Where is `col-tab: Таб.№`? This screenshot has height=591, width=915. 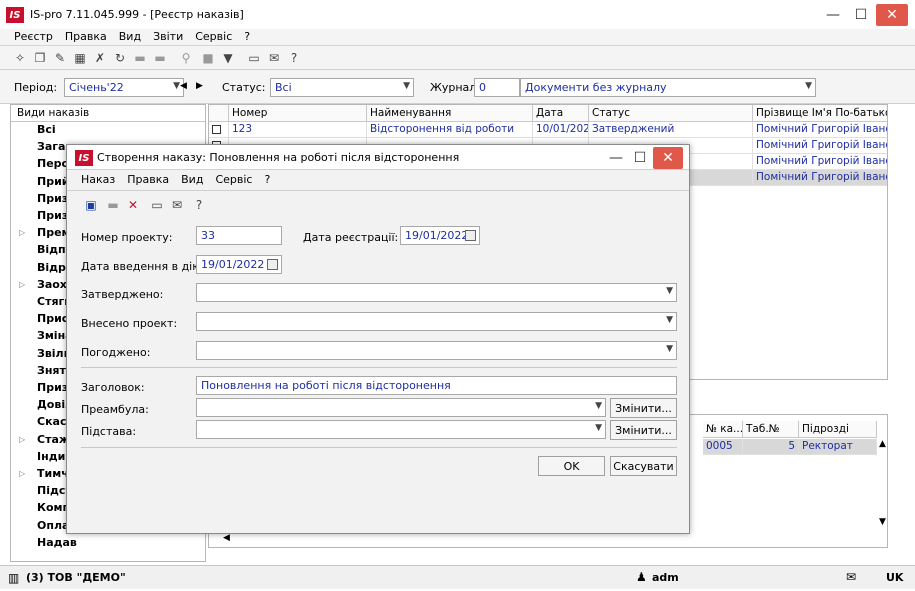 col-tab: Таб.№ is located at coordinates (771, 429).